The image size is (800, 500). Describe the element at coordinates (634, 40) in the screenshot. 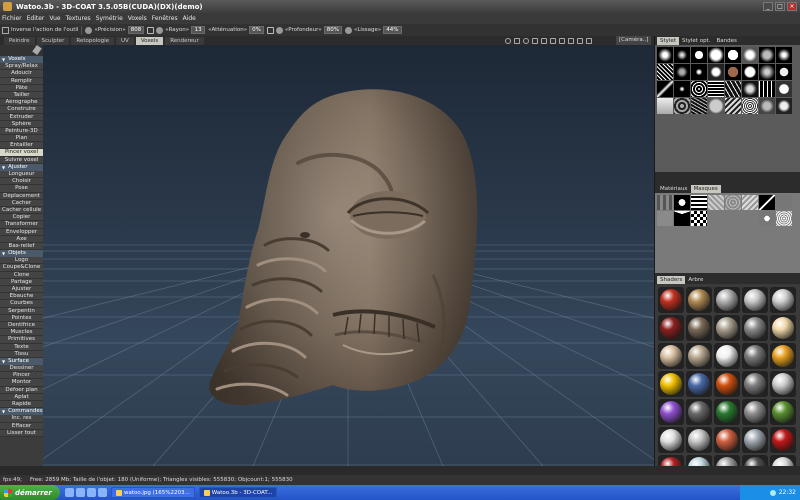

I see `camera-dropdown: [Caméra..]` at that location.